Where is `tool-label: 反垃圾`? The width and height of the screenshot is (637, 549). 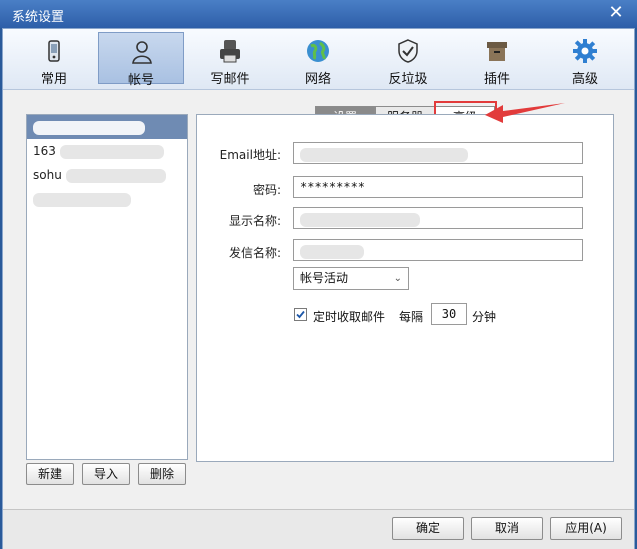
tool-label: 反垃圾 is located at coordinates (408, 79).